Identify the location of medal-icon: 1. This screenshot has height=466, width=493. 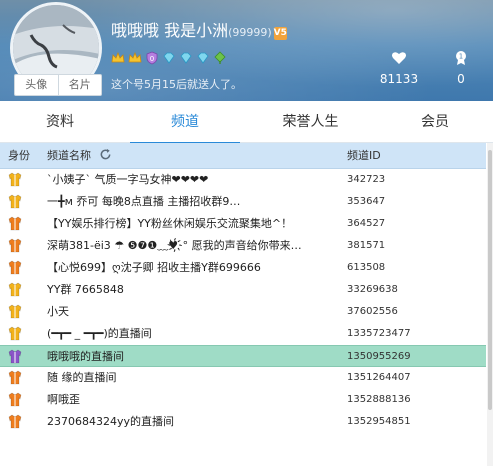
(461, 58).